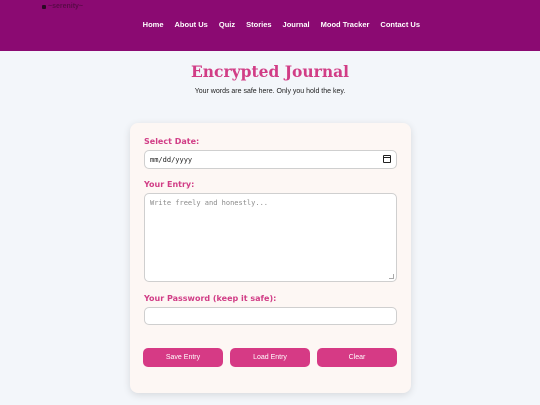 This screenshot has height=405, width=540. Describe the element at coordinates (357, 357) in the screenshot. I see `clear-button: Clear` at that location.